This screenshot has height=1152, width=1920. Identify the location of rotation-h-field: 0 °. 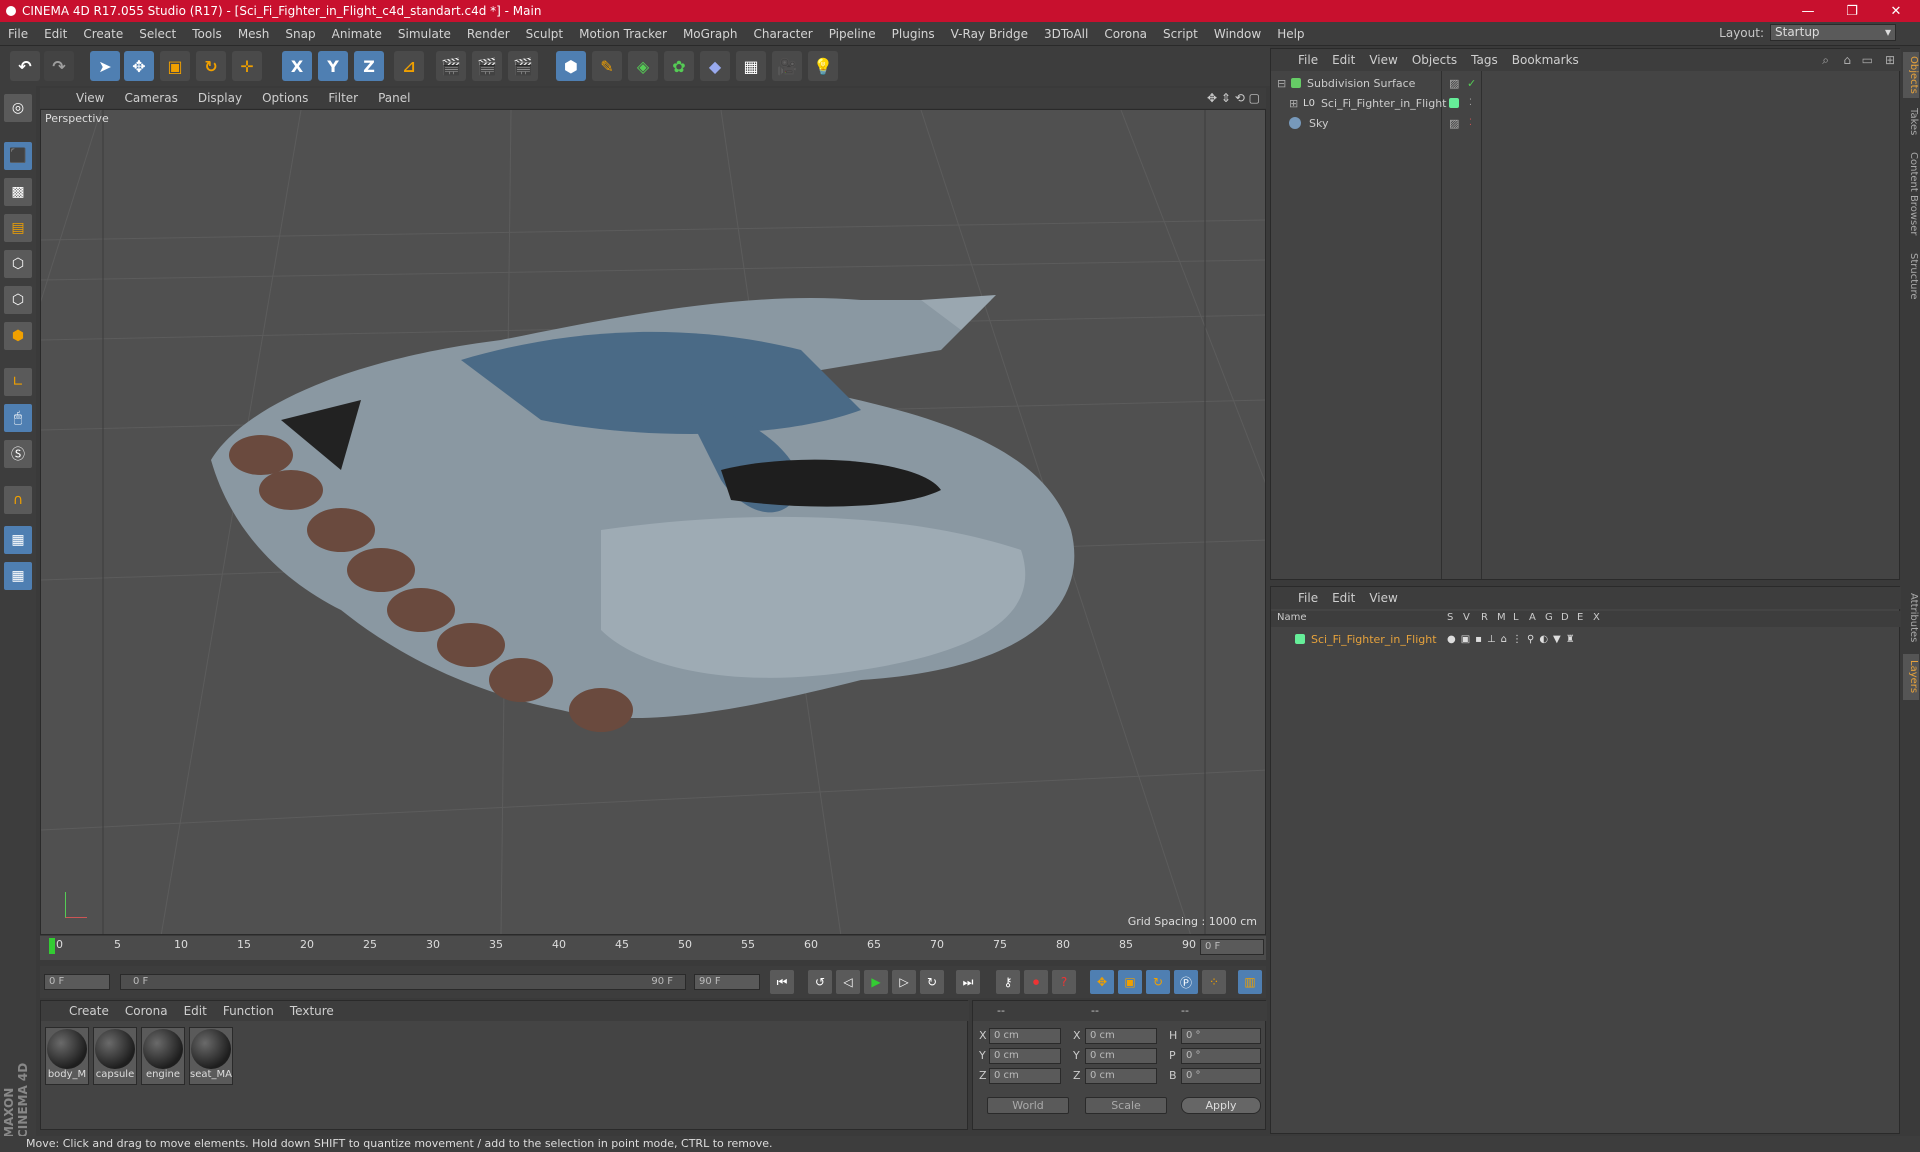
(1221, 1036).